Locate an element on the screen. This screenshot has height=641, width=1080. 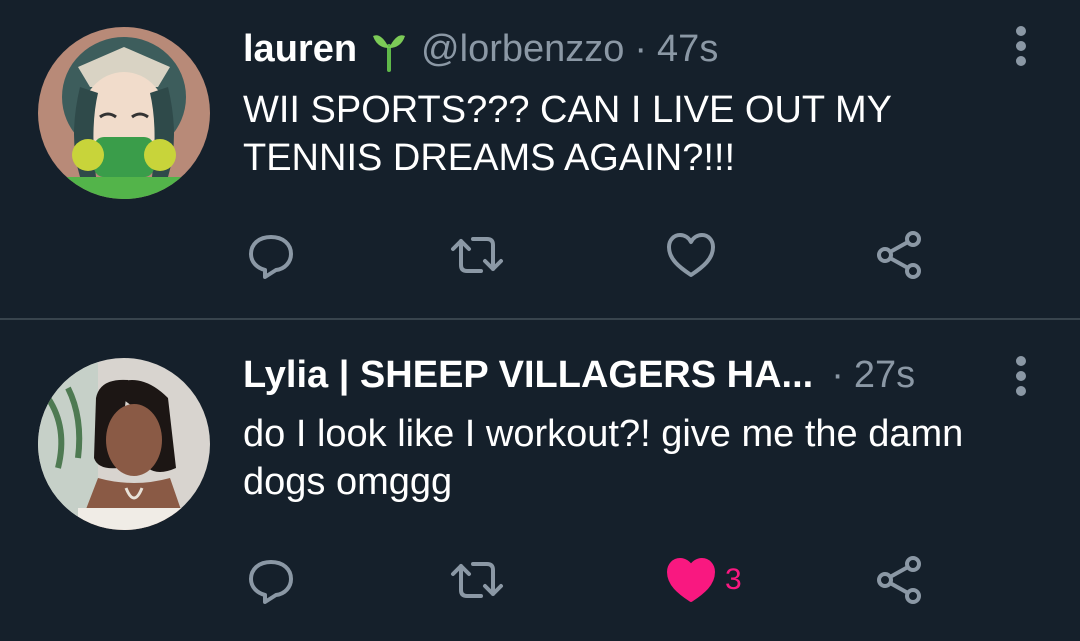
handle: @lorbenzzo is located at coordinates (522, 49).